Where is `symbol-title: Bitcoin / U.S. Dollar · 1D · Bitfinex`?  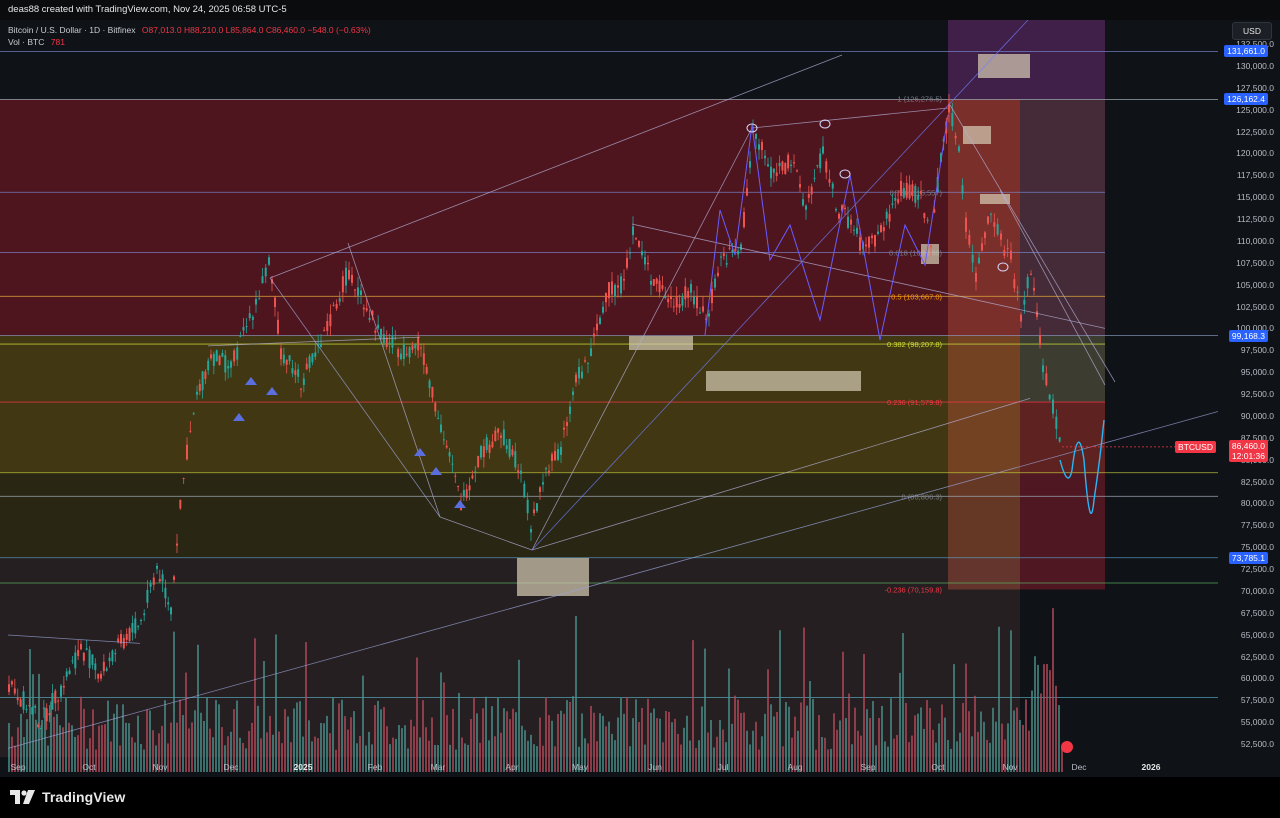 symbol-title: Bitcoin / U.S. Dollar · 1D · Bitfinex is located at coordinates (72, 30).